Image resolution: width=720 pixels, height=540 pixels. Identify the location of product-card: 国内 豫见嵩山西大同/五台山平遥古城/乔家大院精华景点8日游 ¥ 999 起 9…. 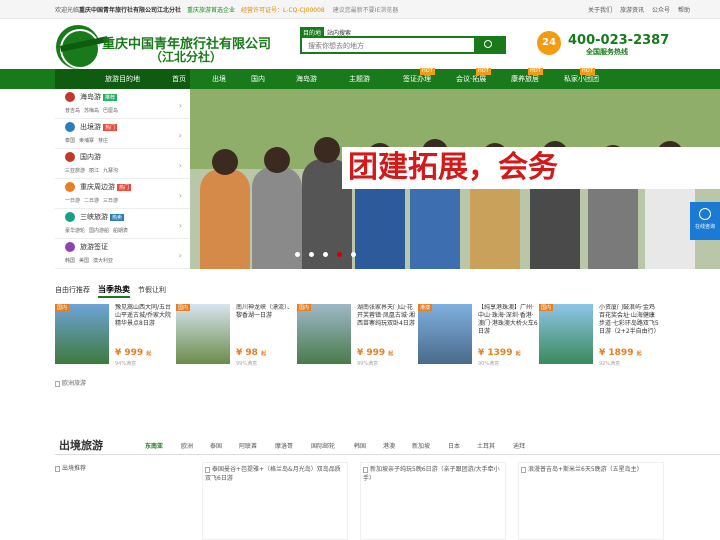
(115, 338).